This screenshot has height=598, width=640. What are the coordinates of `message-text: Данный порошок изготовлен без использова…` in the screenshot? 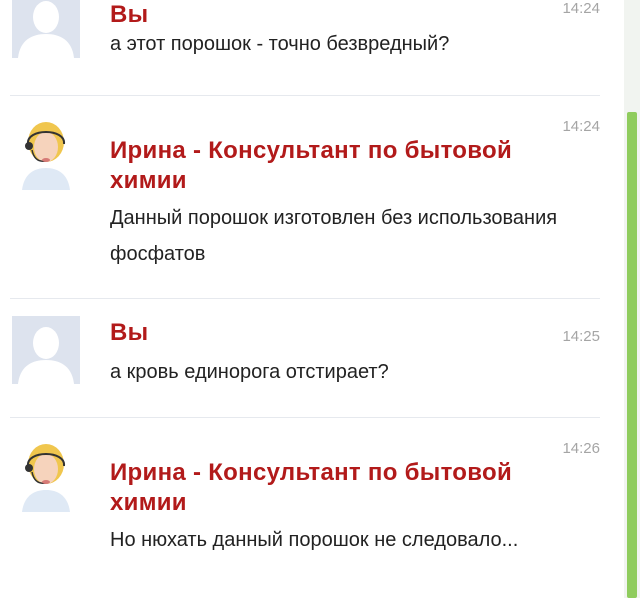 It's located at (334, 236).